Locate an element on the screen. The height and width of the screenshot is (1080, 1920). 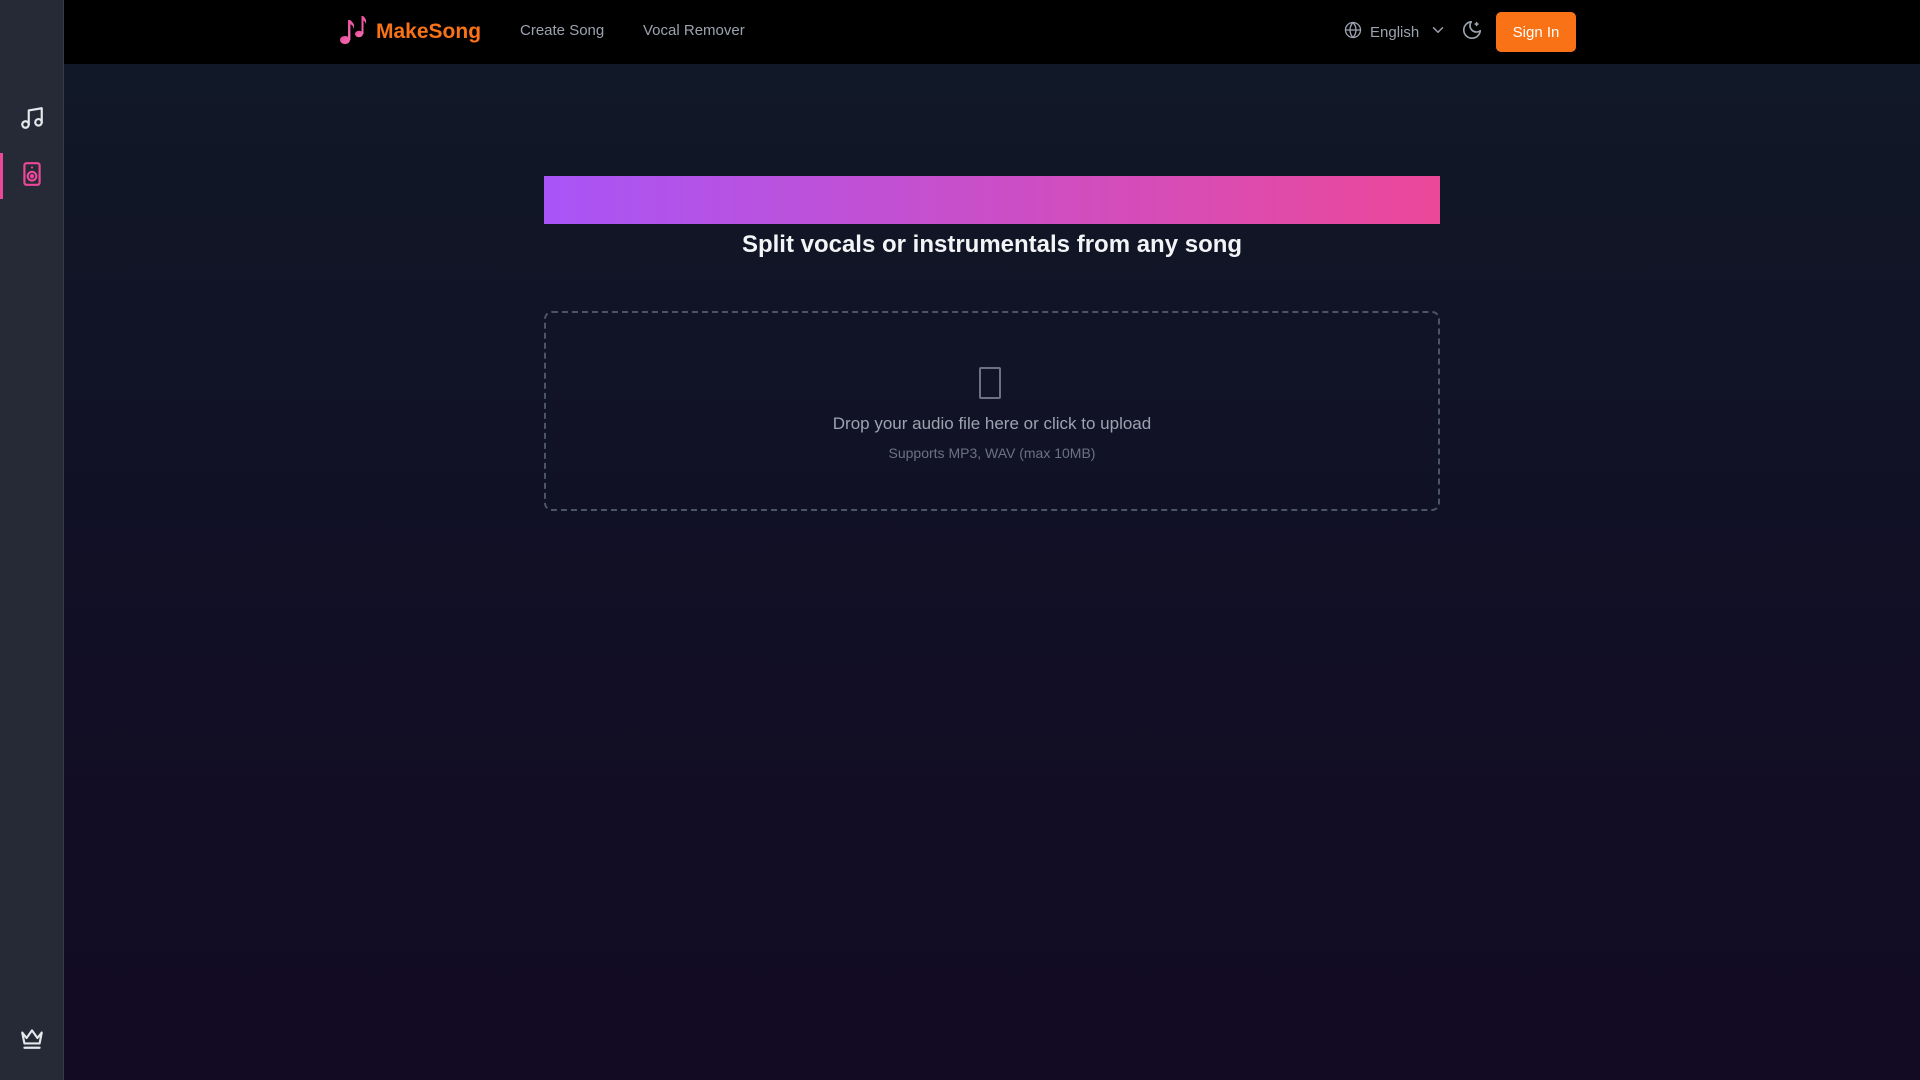
language-selector: English is located at coordinates (1395, 32).